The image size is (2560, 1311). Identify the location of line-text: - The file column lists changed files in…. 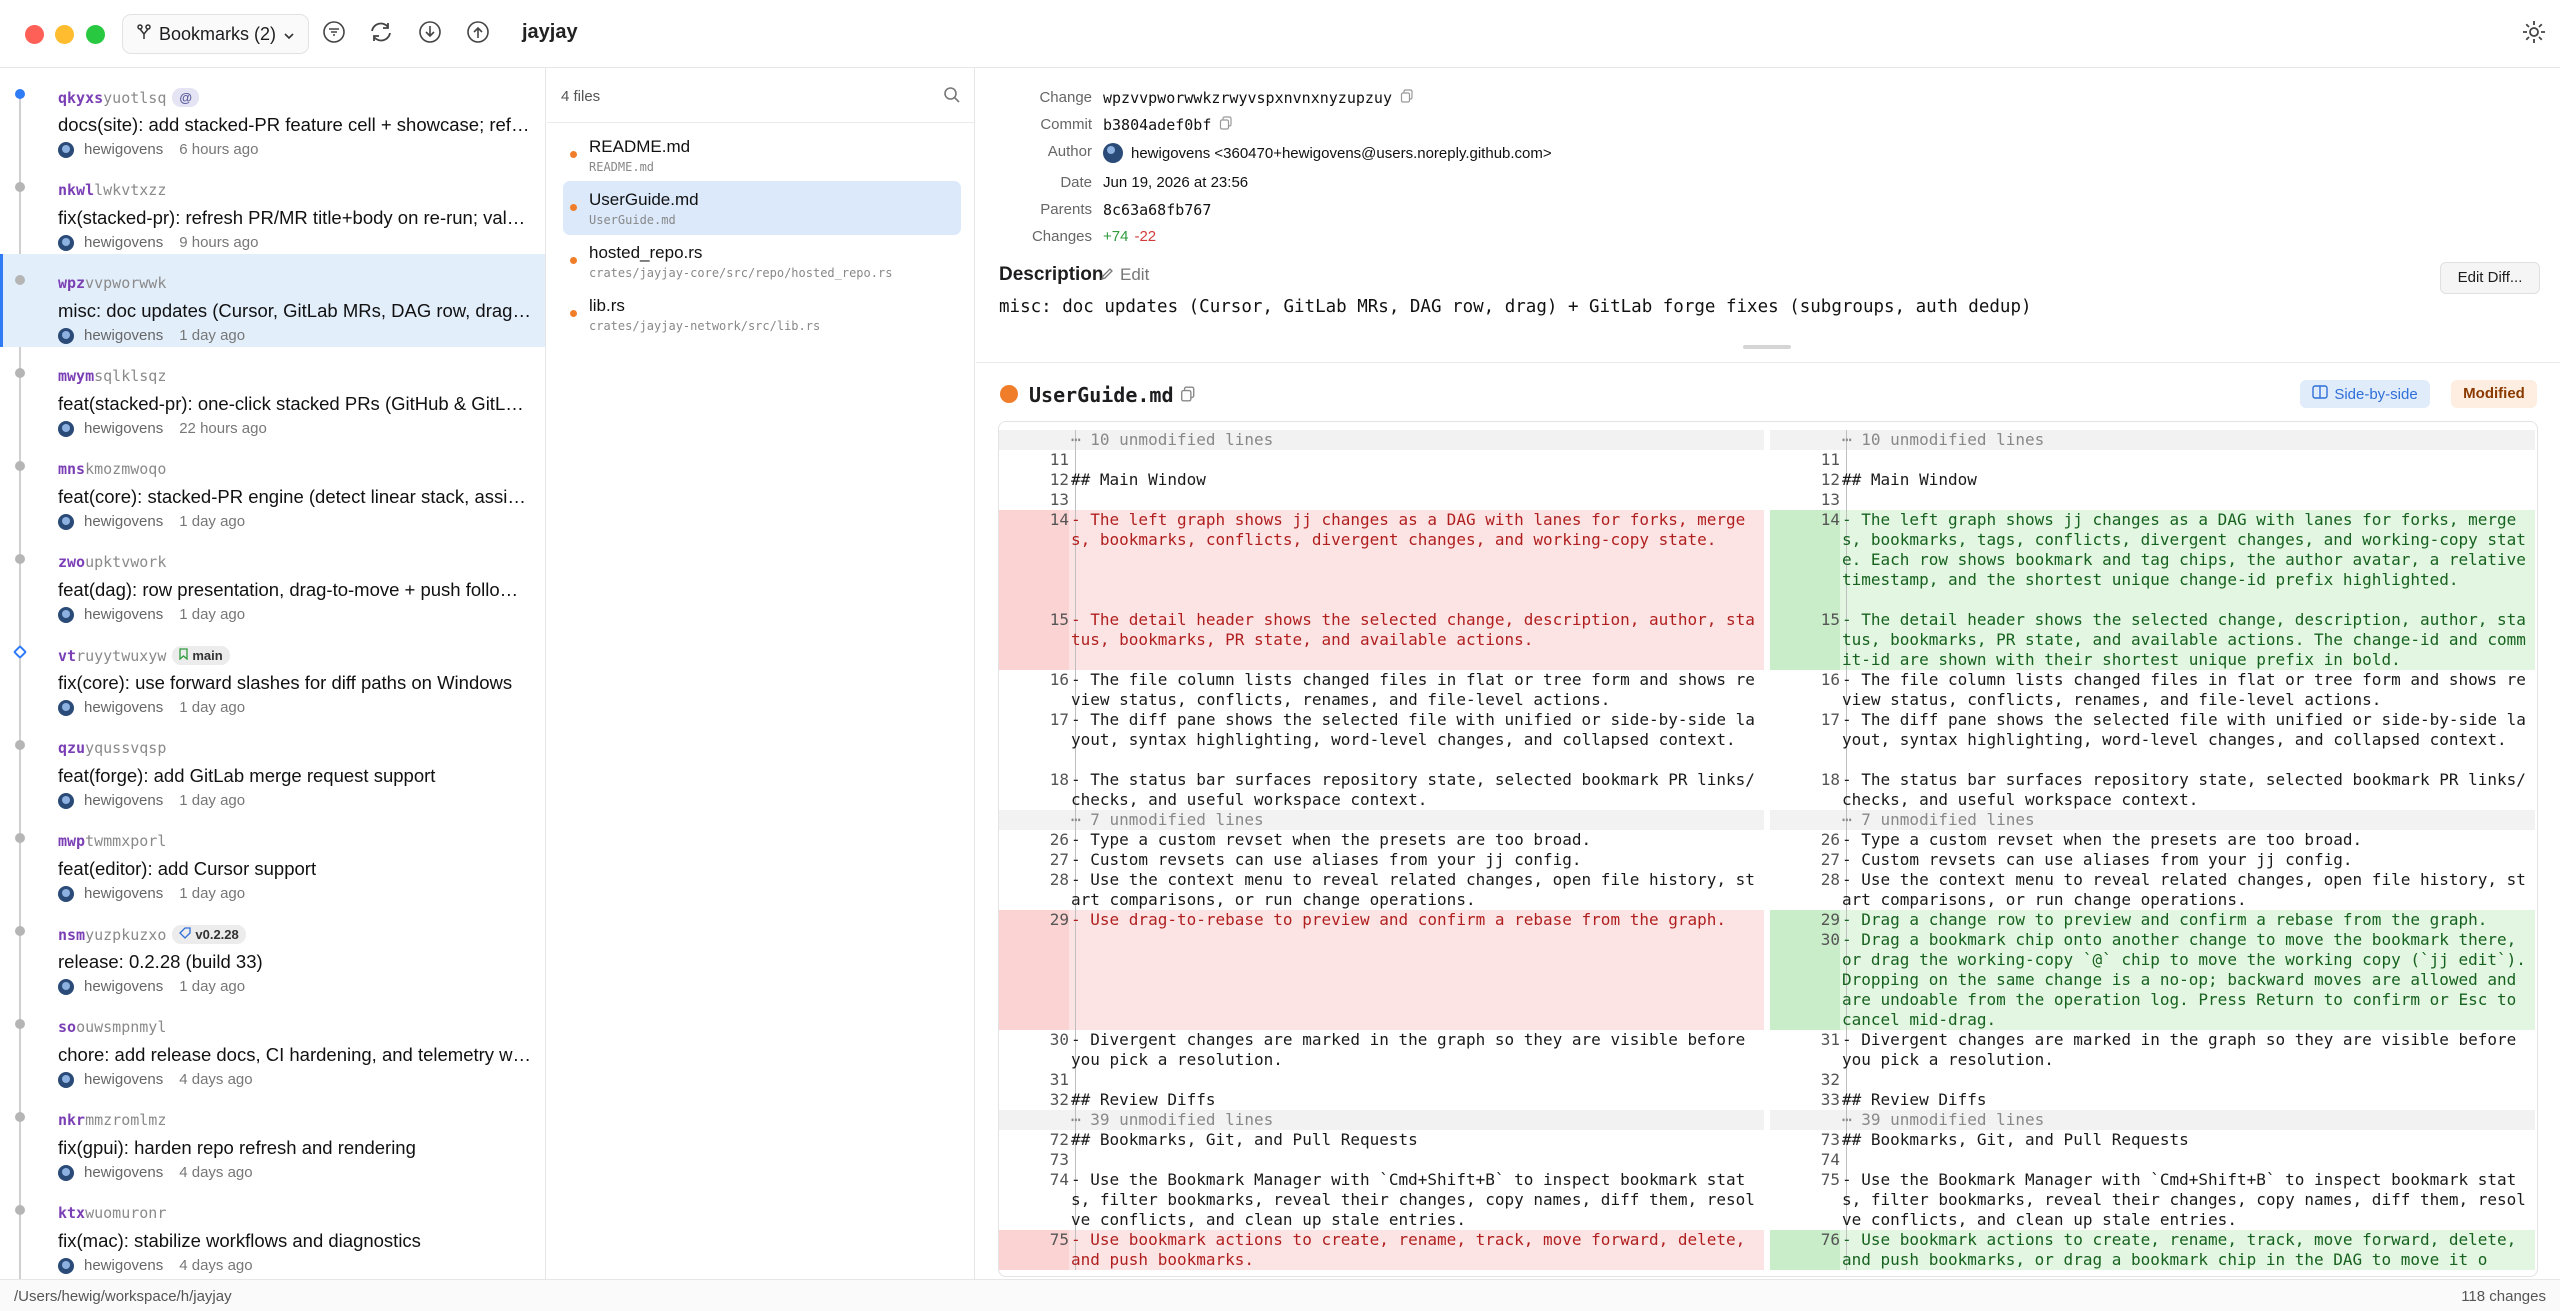
(2184, 689).